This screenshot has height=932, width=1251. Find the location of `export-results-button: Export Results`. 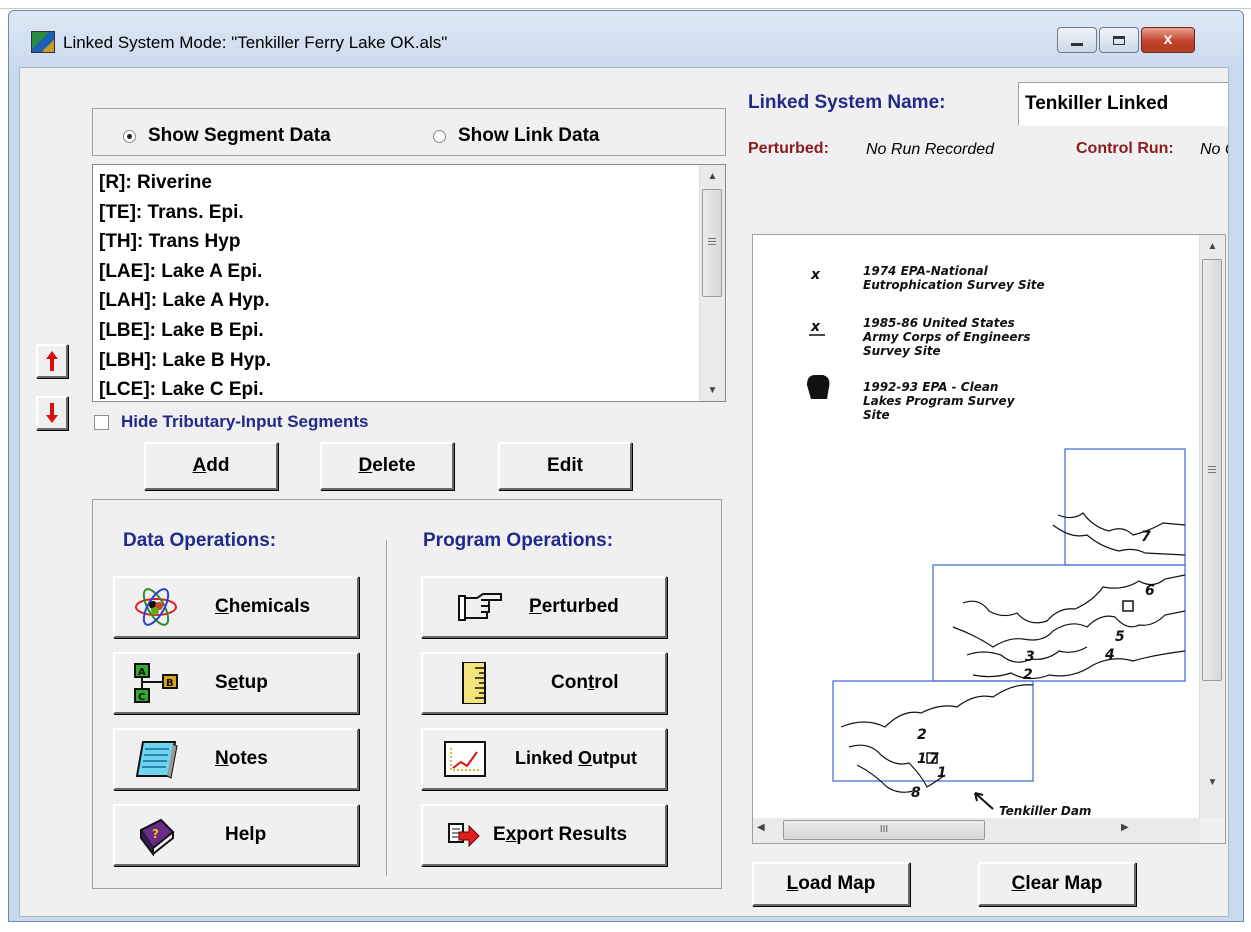

export-results-button: Export Results is located at coordinates (544, 835).